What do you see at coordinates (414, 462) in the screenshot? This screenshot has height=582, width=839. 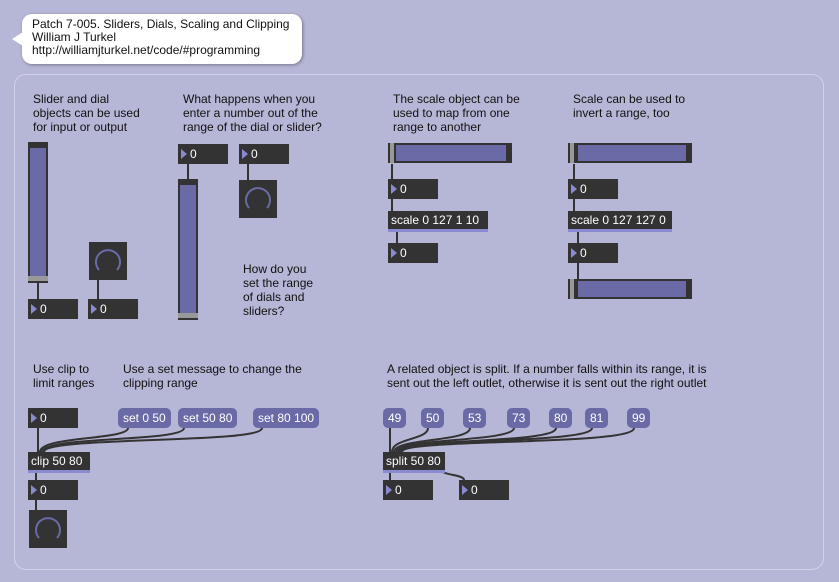 I see `split-object: split 50 80` at bounding box center [414, 462].